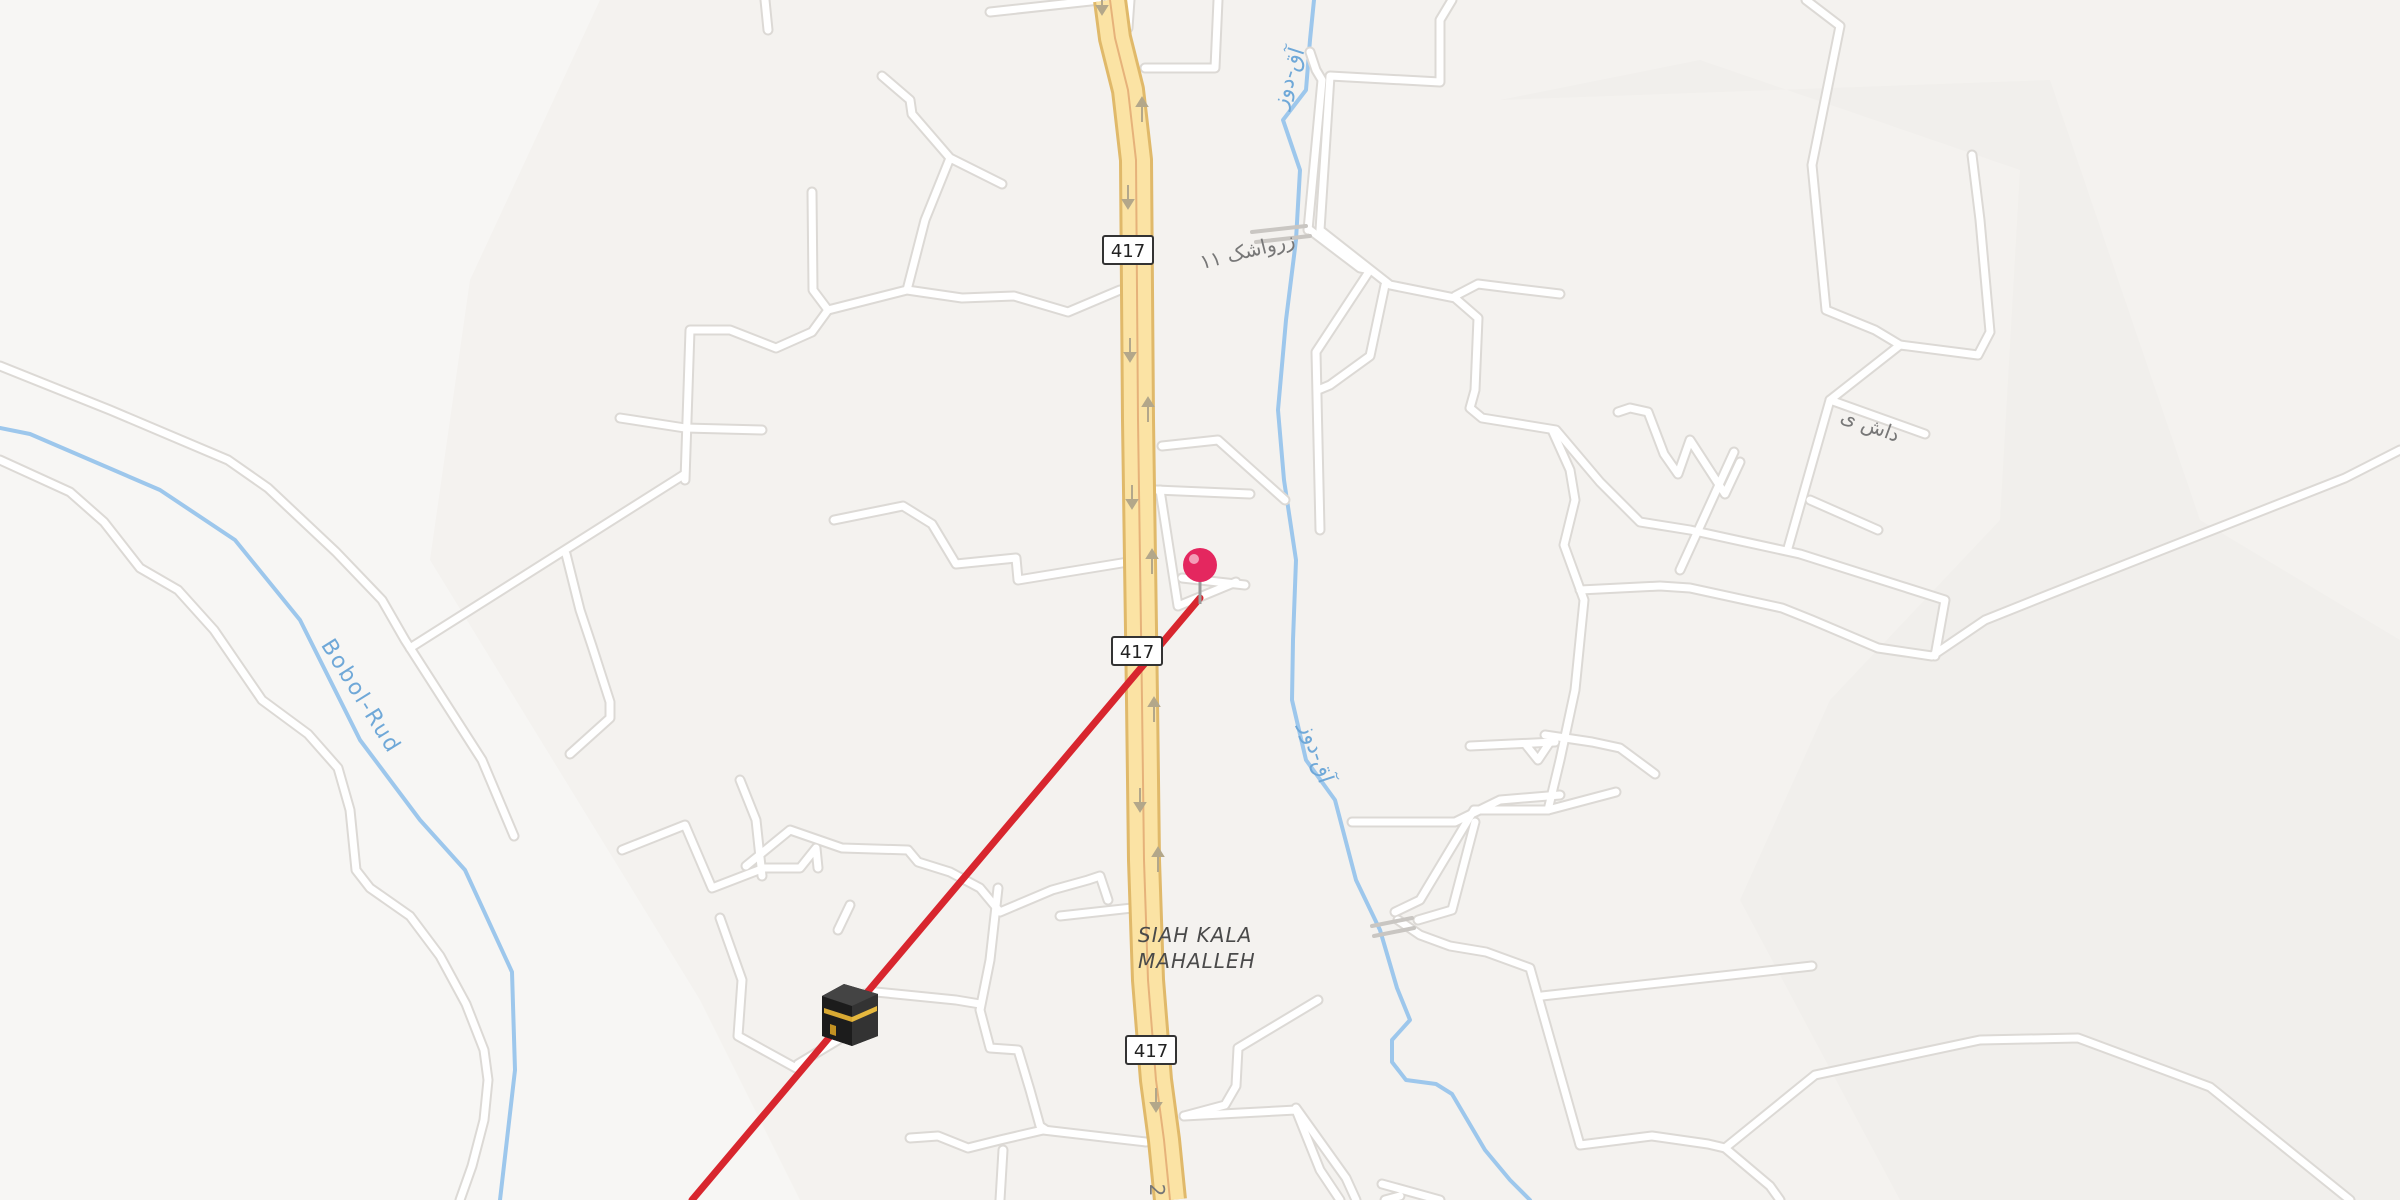  I want to click on river-label-aq-duz-north: آق-دوز, so click(1287, 77).